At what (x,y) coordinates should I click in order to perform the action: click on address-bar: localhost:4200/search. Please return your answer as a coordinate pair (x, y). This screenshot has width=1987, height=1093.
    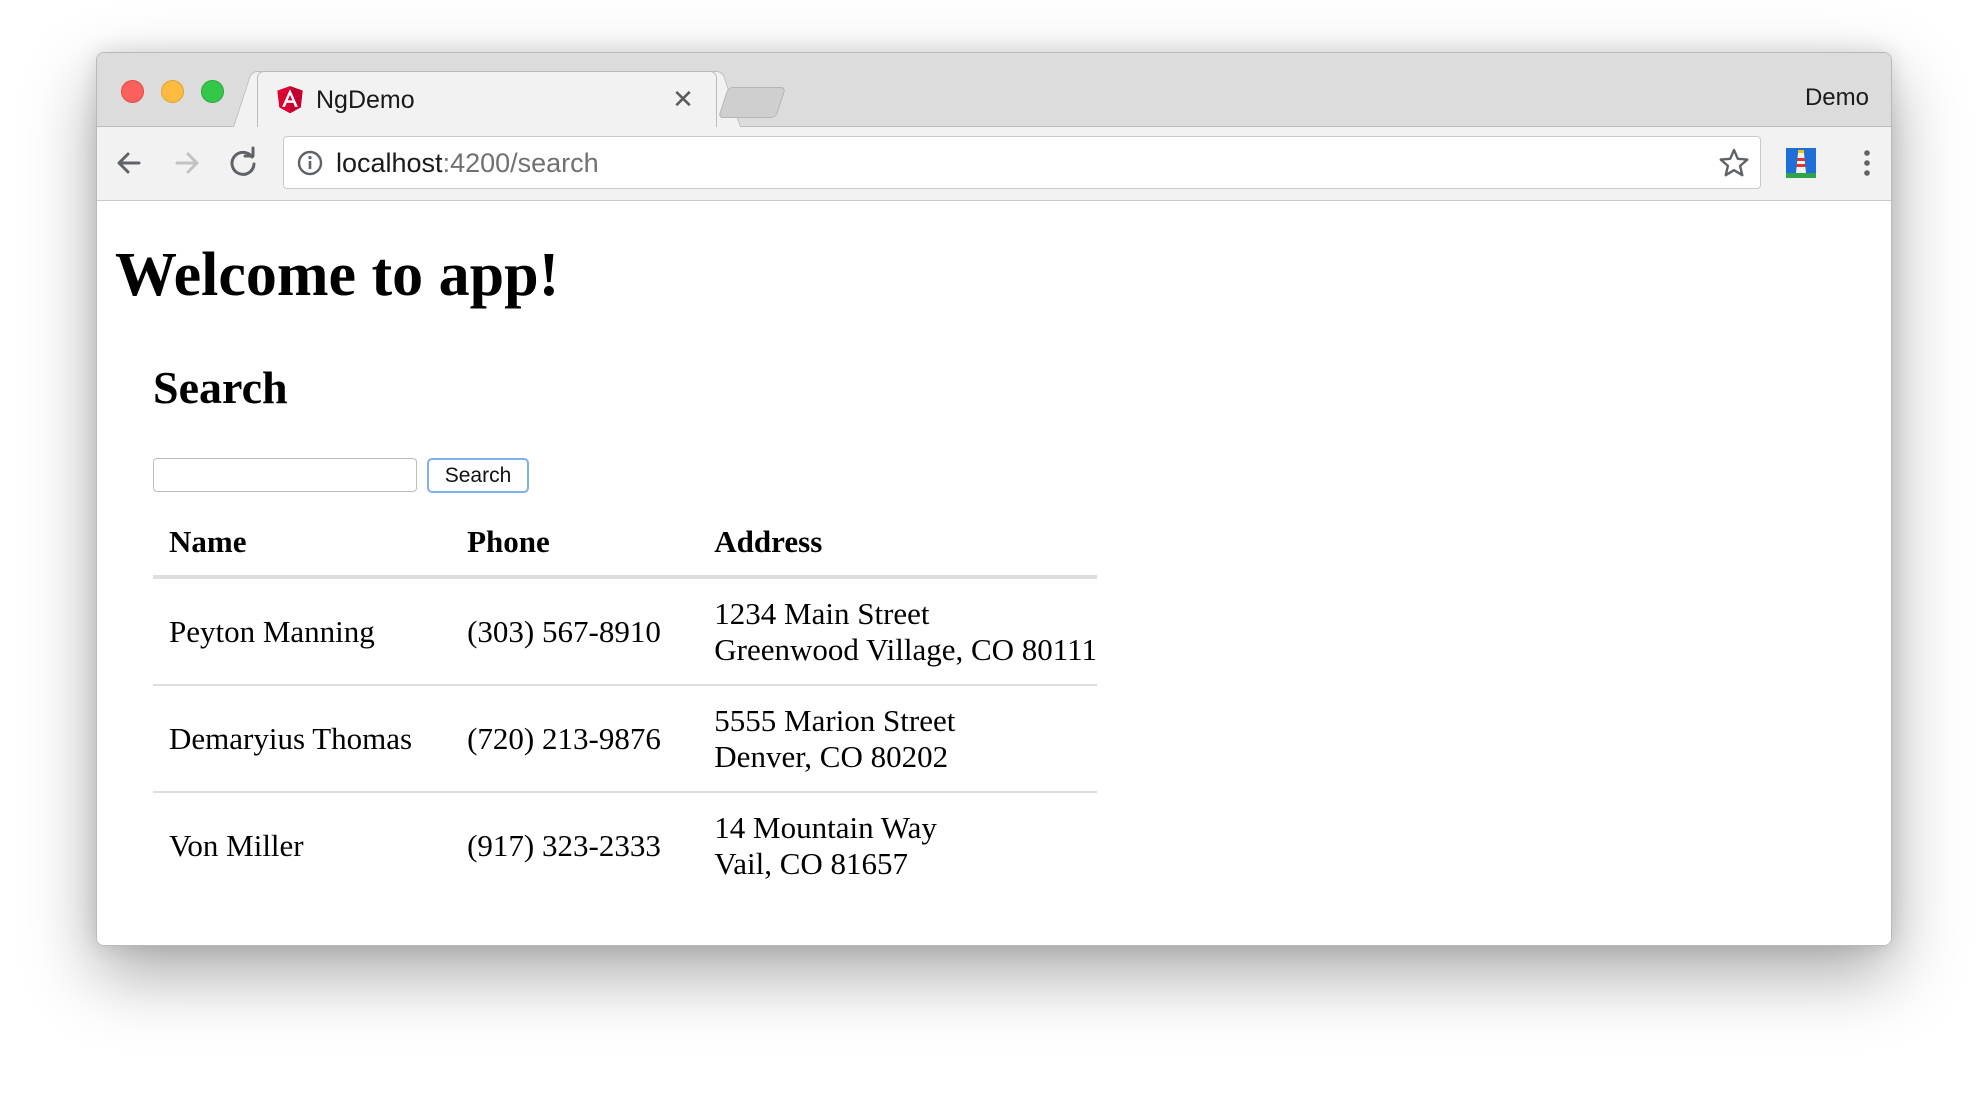
    Looking at the image, I should click on (1022, 162).